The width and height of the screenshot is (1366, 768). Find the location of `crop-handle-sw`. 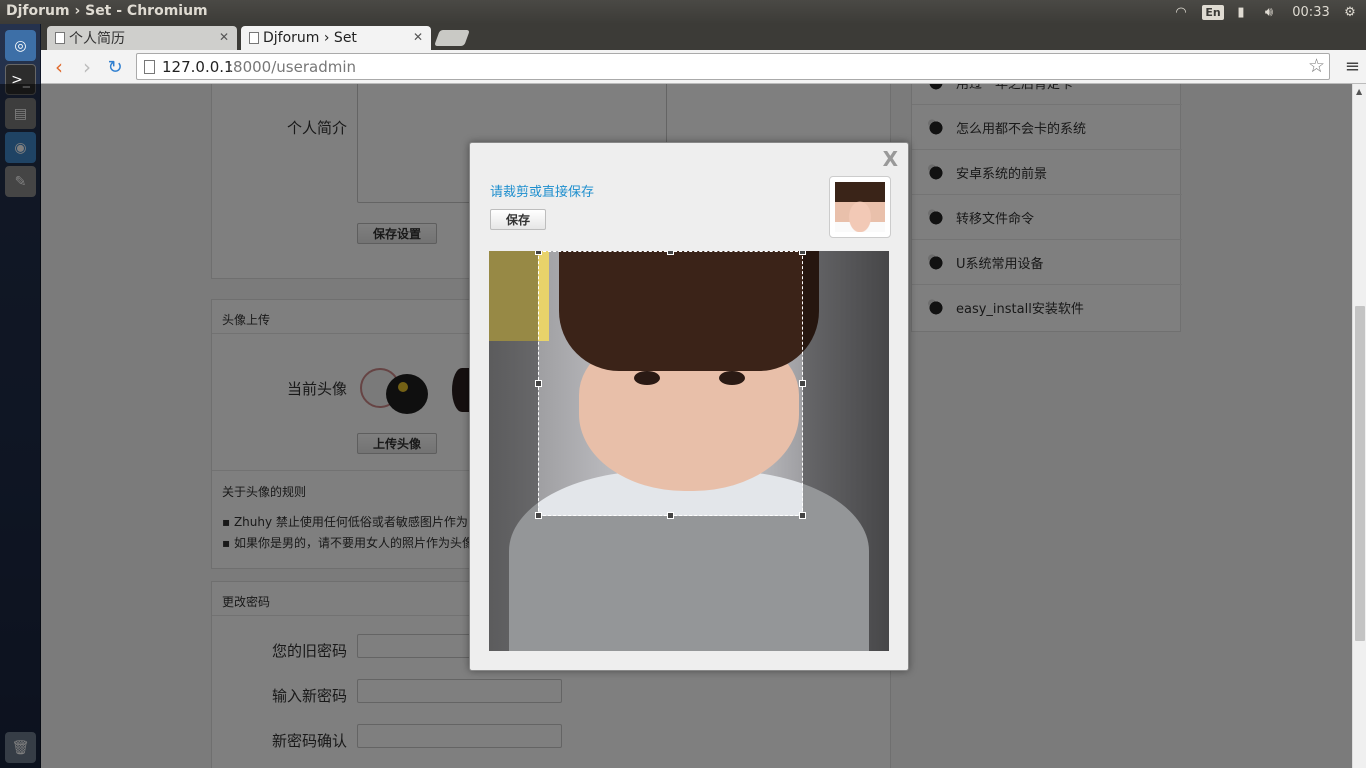

crop-handle-sw is located at coordinates (538, 515).